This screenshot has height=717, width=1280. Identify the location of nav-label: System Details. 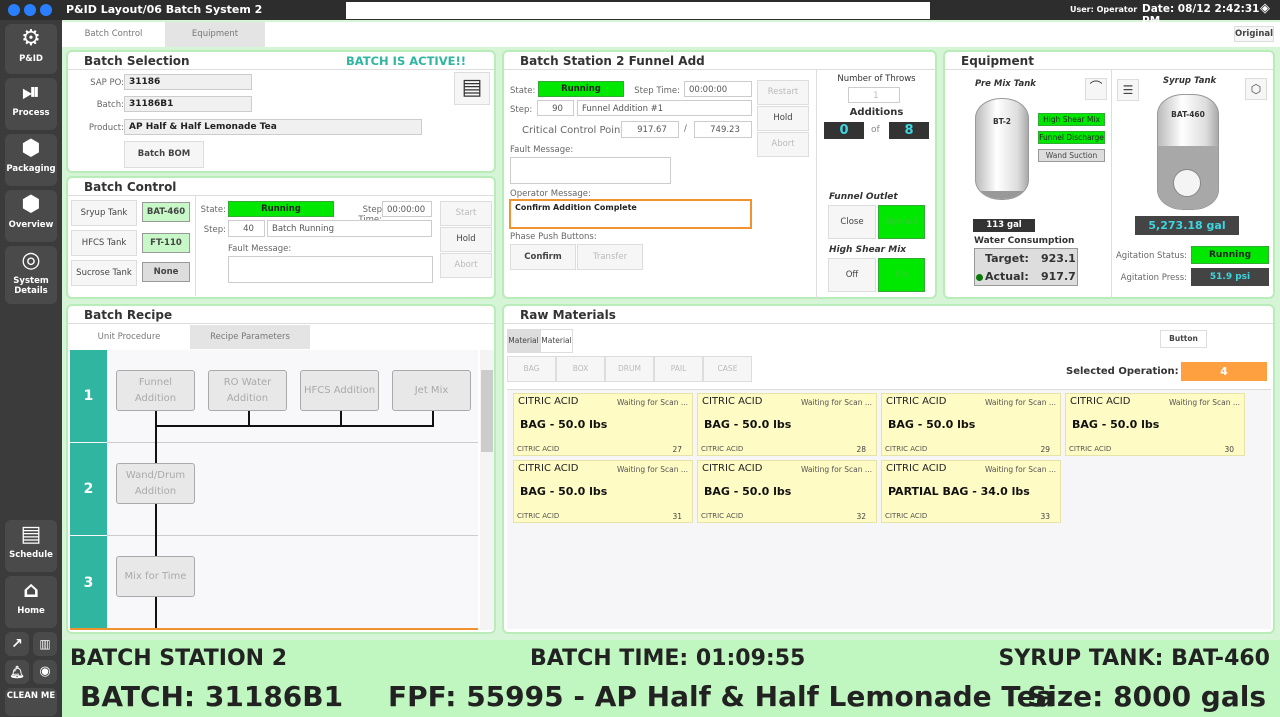
(31, 286).